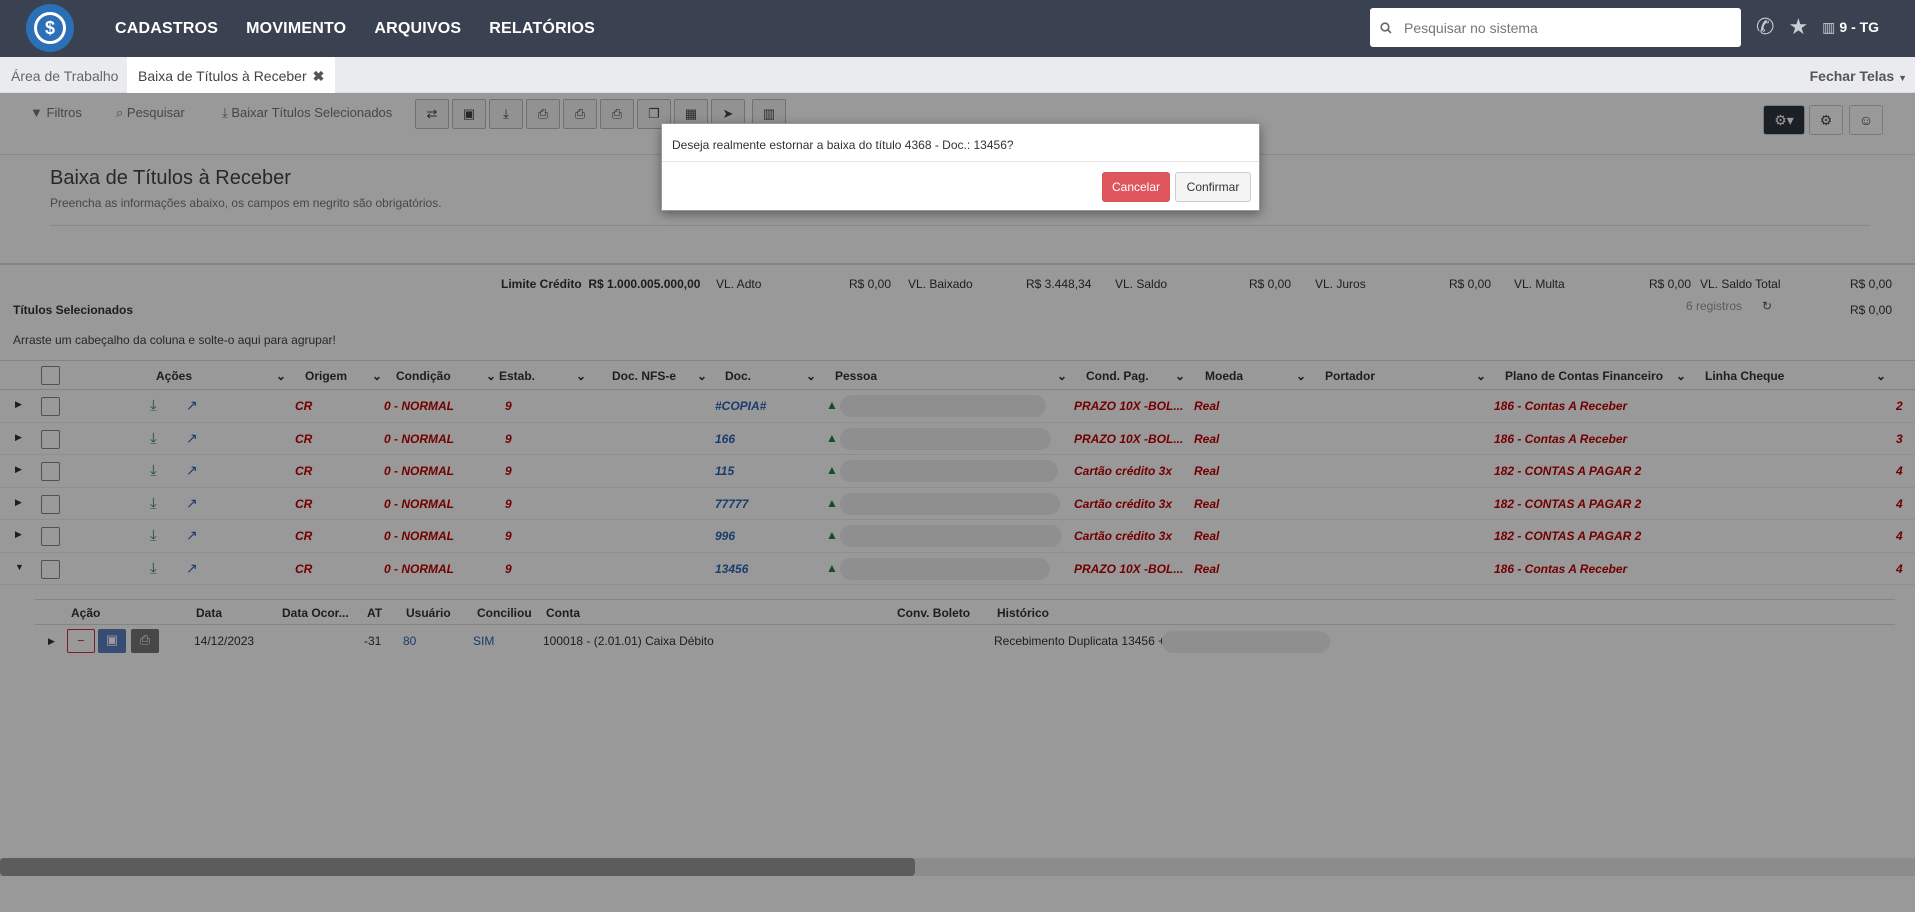  I want to click on close-icon: ✖, so click(319, 76).